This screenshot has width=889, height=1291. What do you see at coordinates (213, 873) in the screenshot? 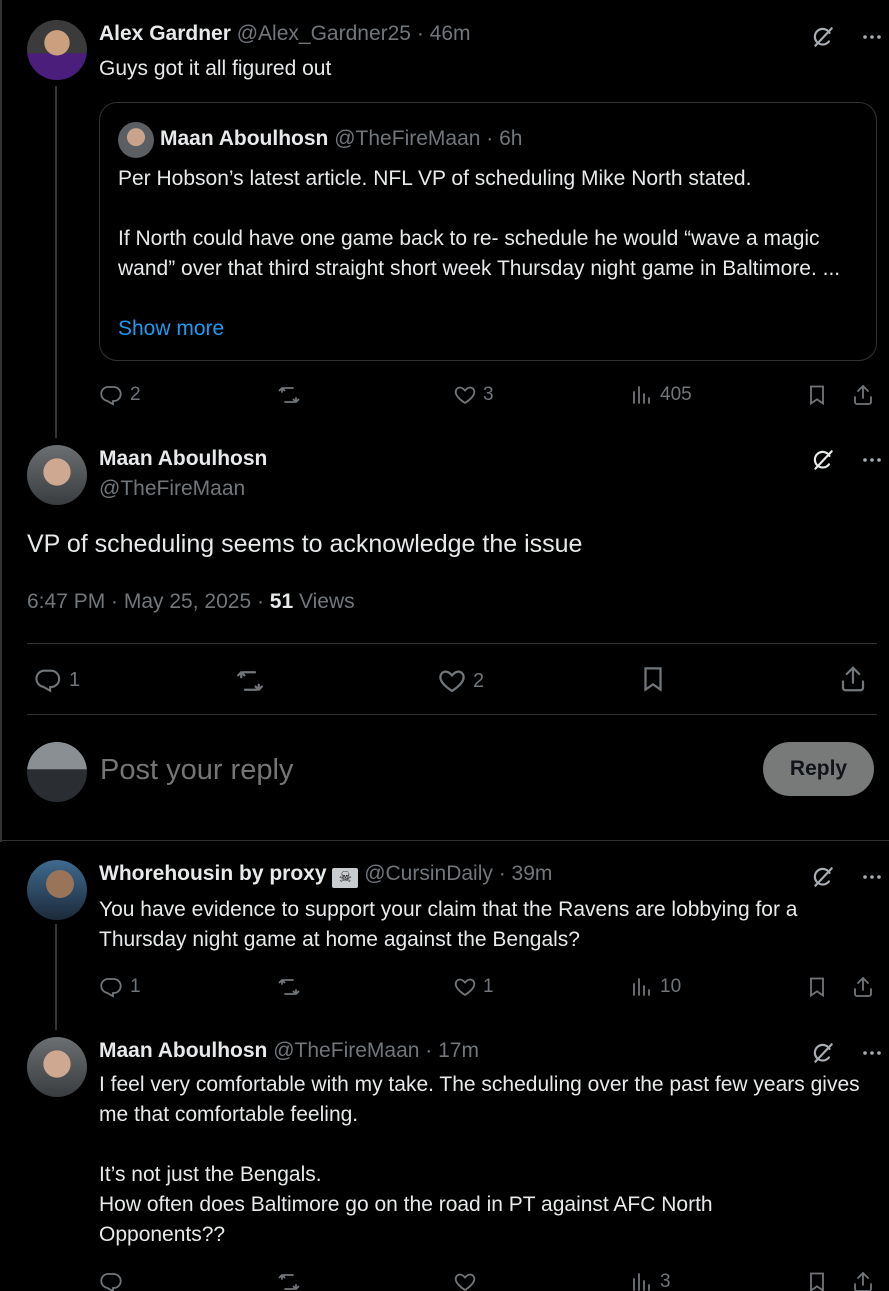
I see `author-name: Whorehousin by proxy` at bounding box center [213, 873].